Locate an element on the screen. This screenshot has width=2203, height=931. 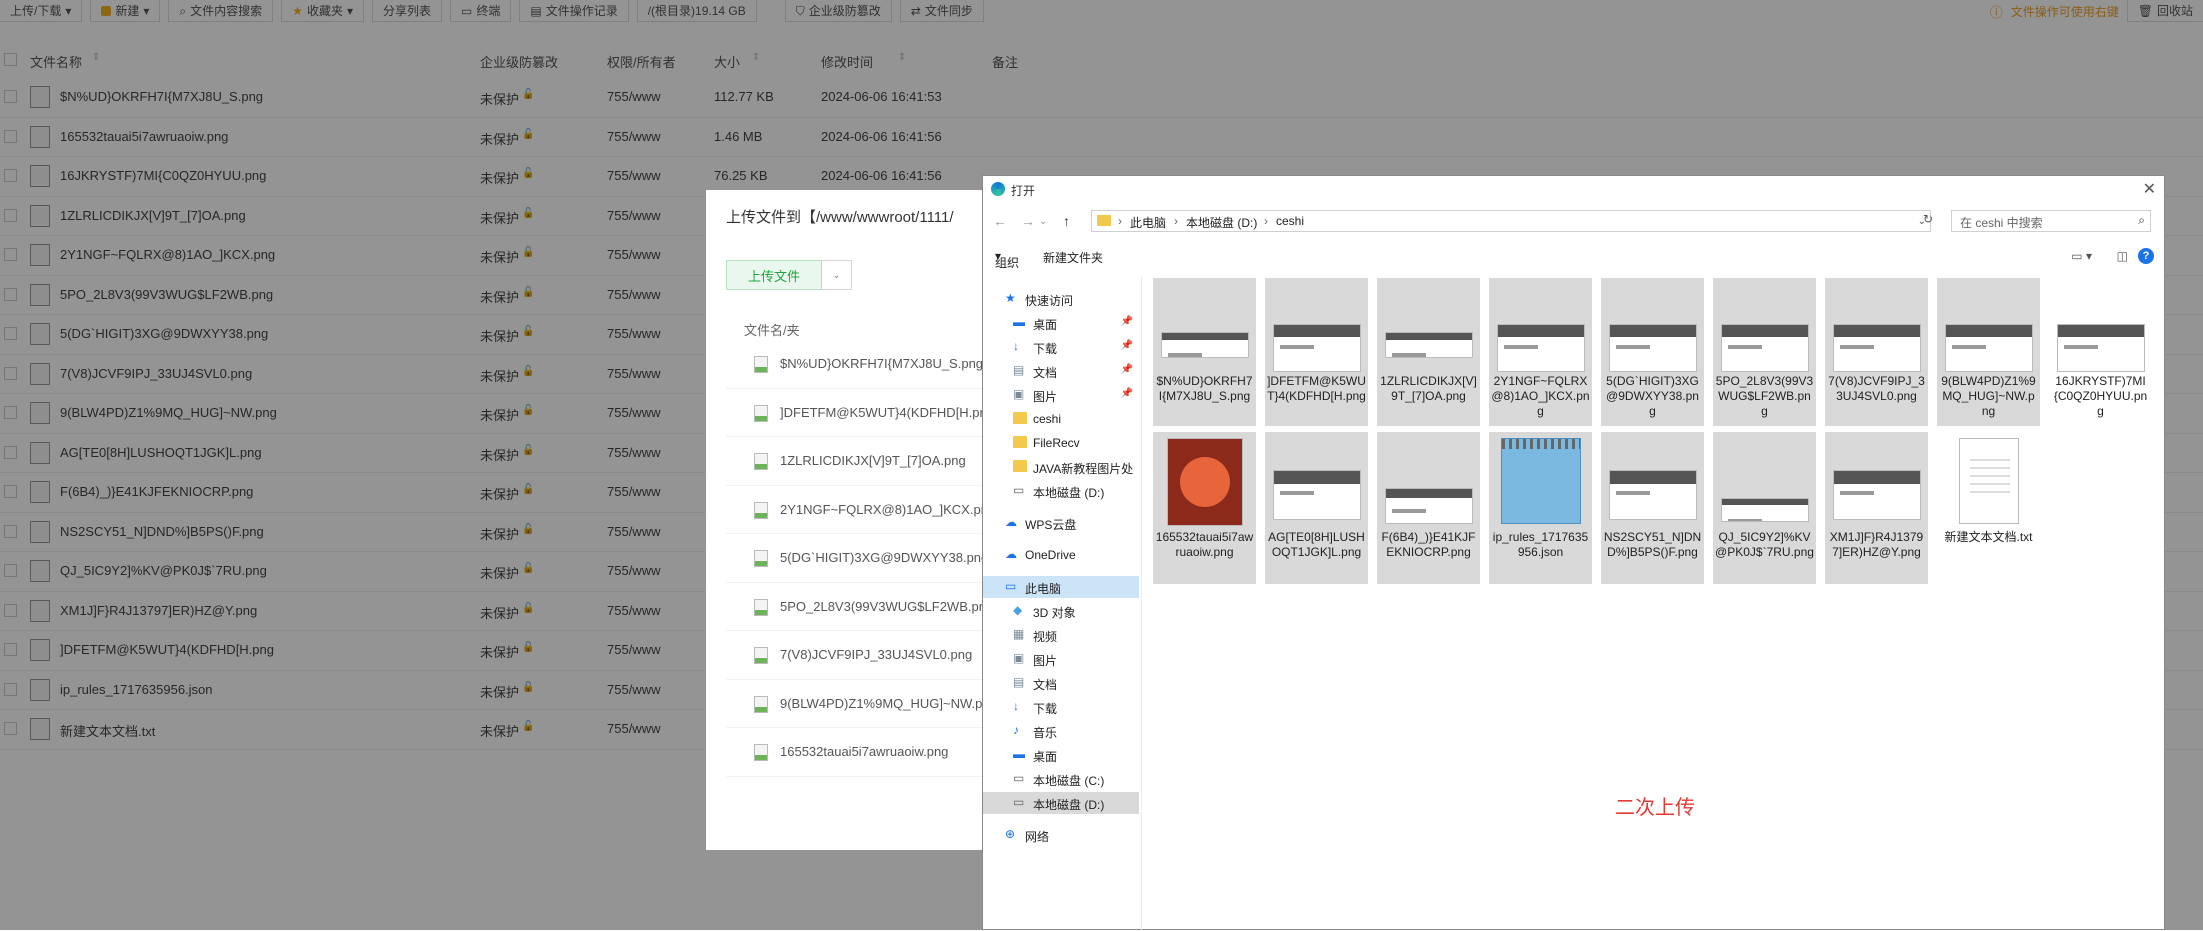
pictures-icon: ▣ is located at coordinates (1019, 394).